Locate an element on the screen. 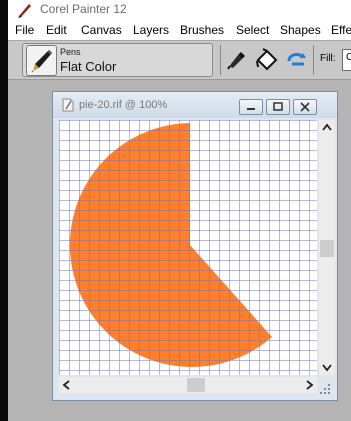  menu-canvas: Canvas is located at coordinates (101, 30).